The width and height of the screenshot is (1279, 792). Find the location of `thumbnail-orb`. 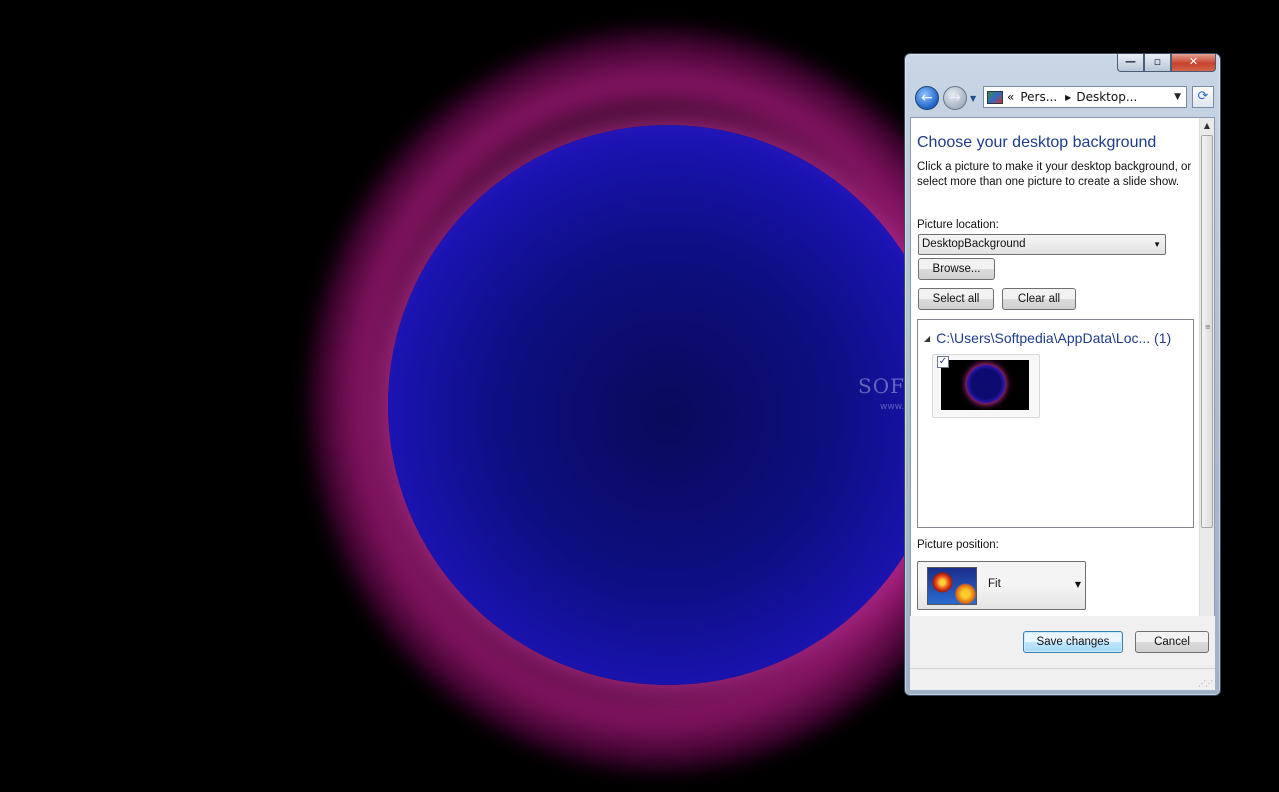

thumbnail-orb is located at coordinates (986, 384).